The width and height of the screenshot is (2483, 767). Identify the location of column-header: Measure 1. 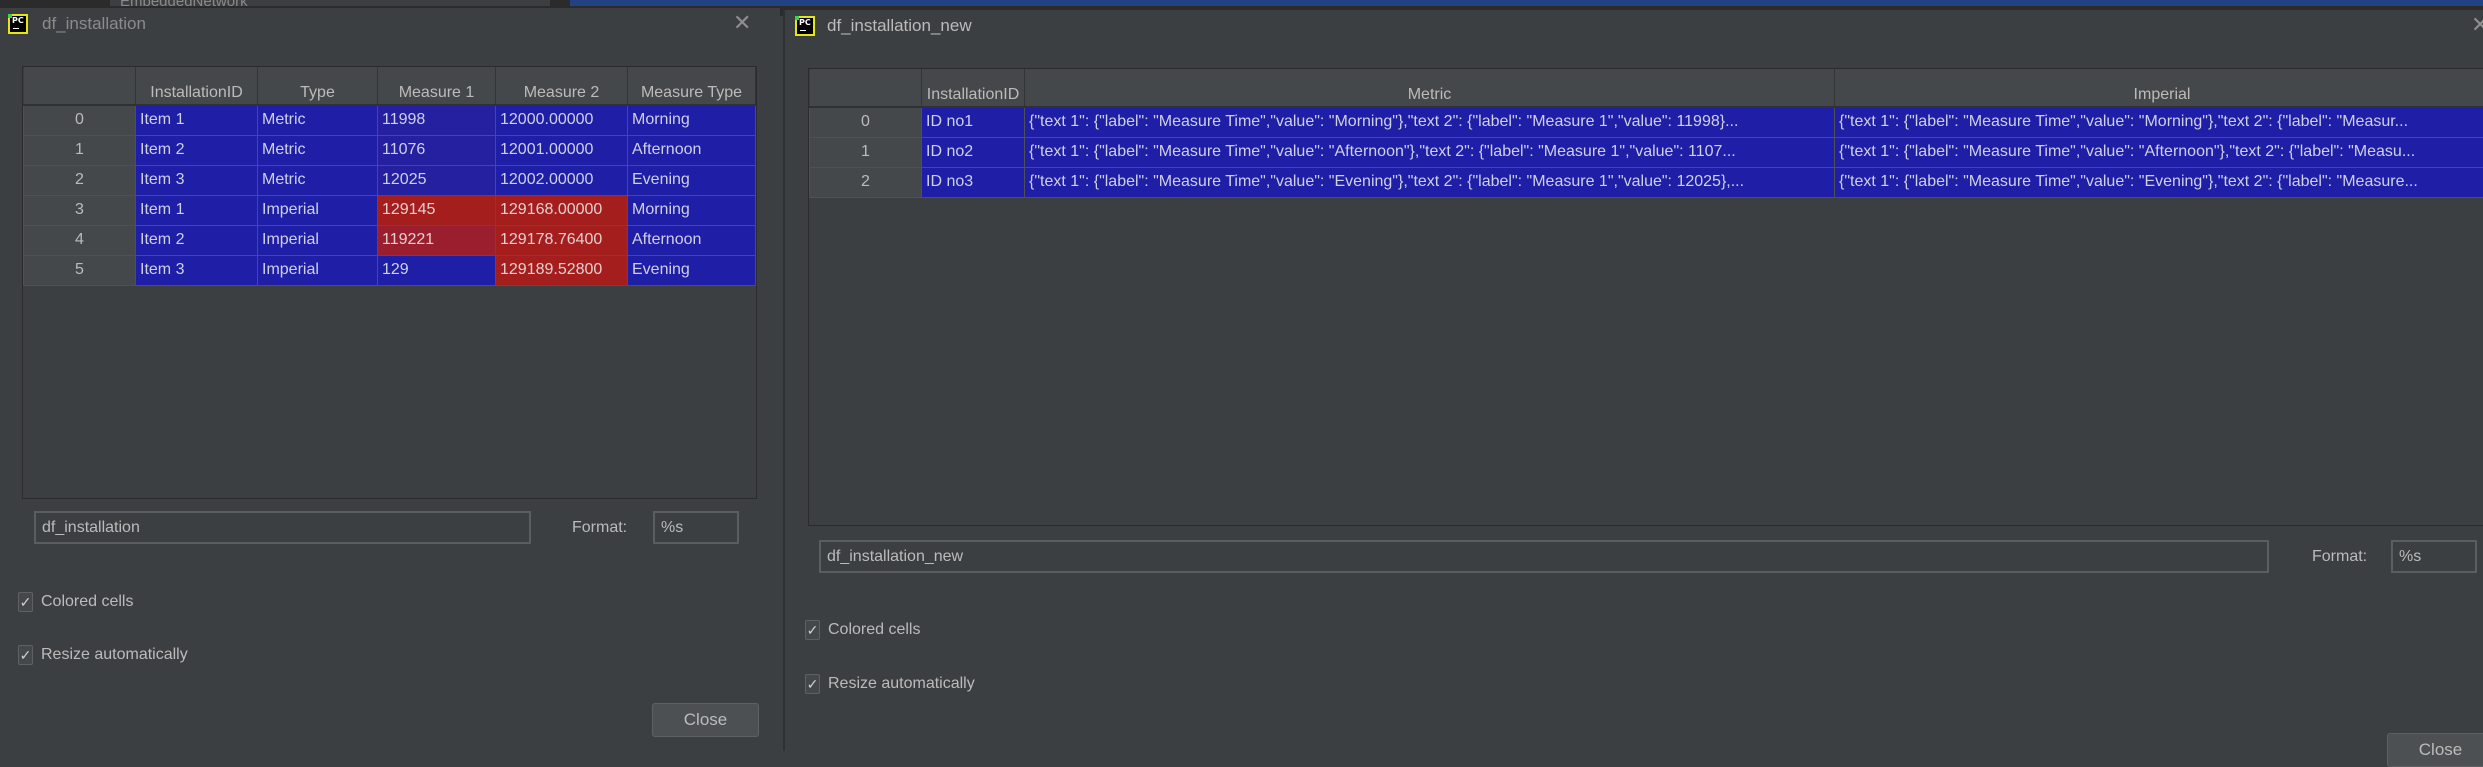
(437, 86).